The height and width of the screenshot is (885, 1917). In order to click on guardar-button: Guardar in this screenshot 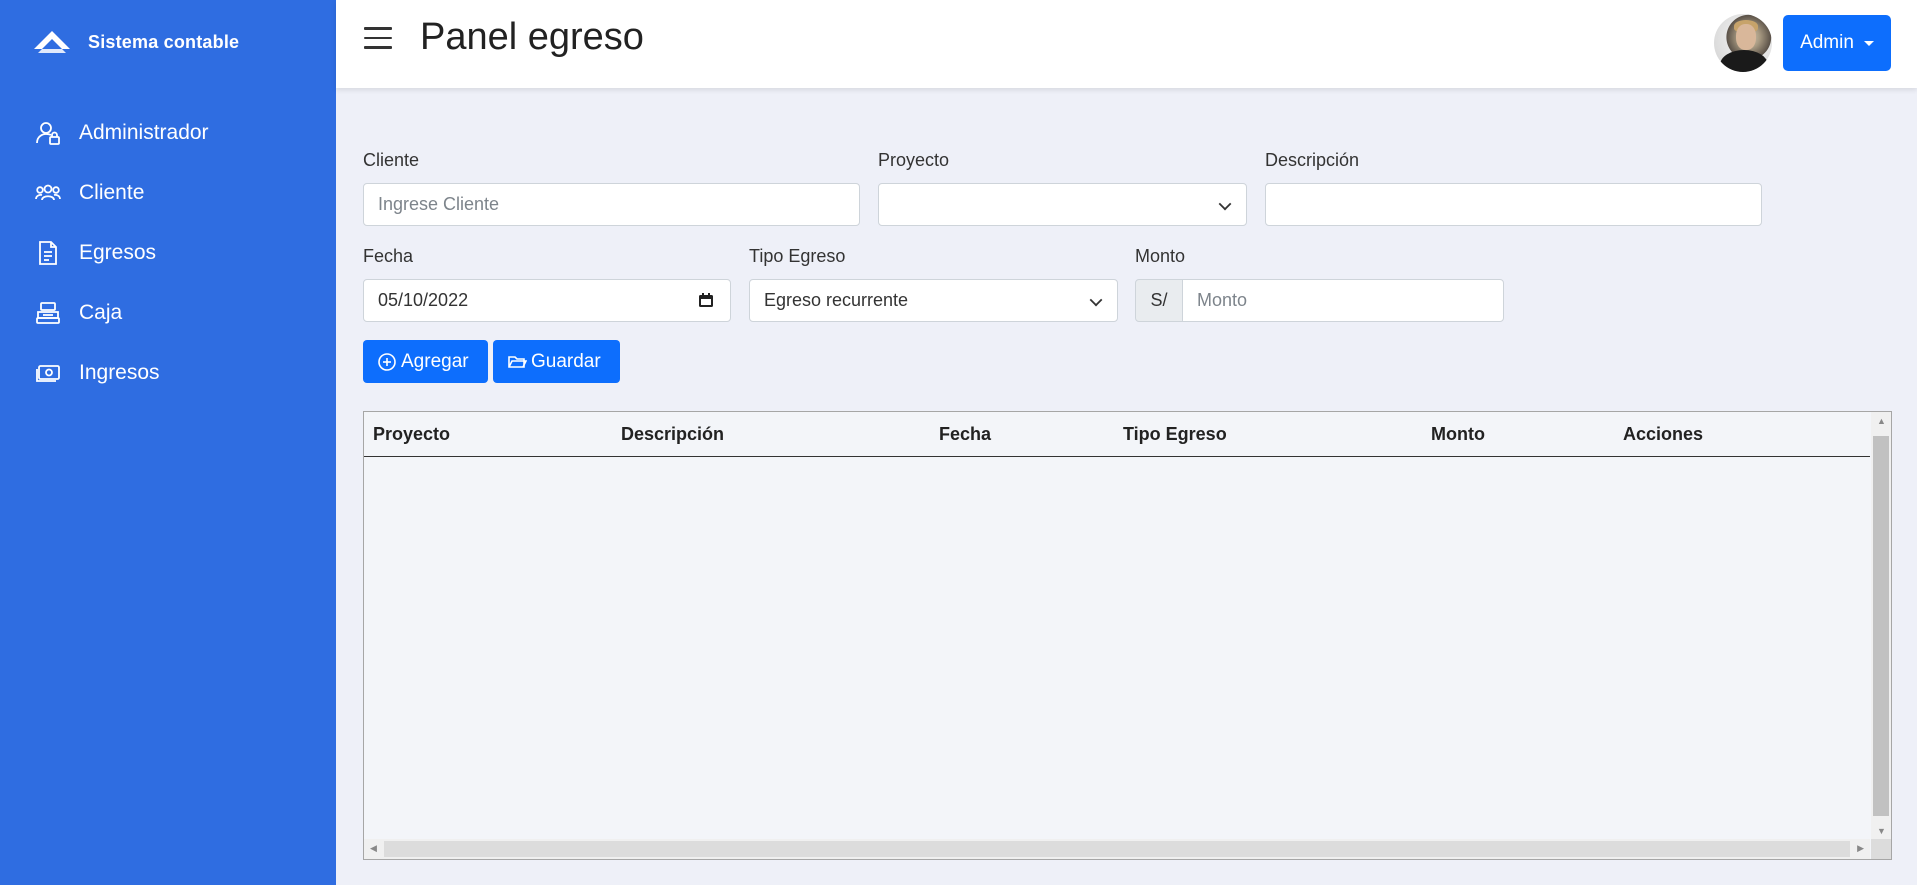, I will do `click(556, 361)`.